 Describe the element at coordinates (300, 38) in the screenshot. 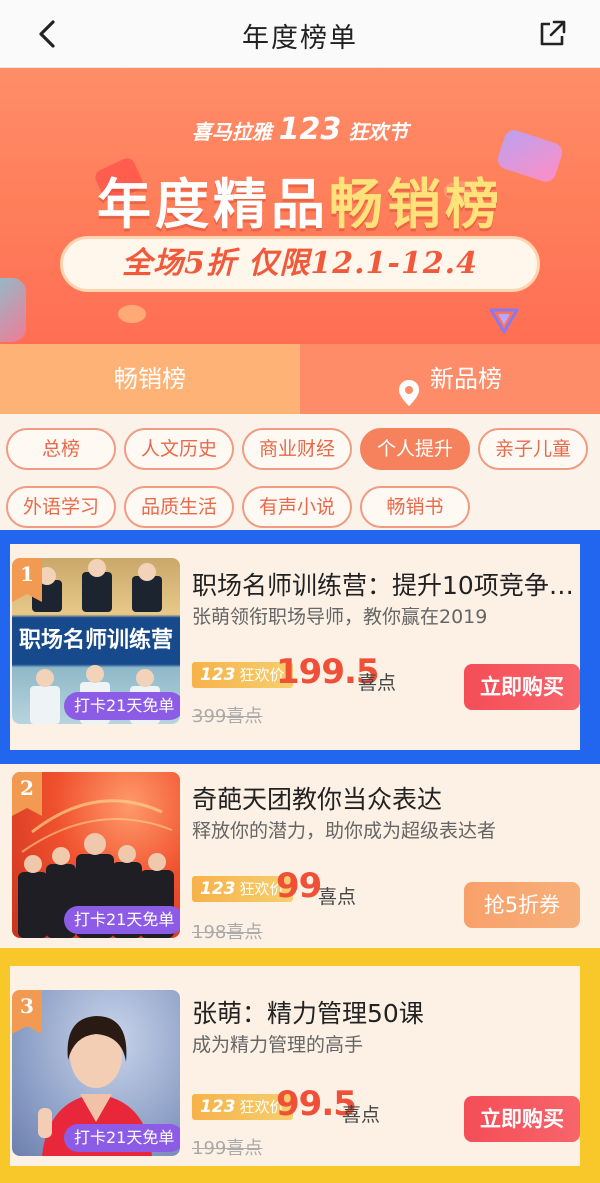

I see `page-title: 年度榜单` at that location.